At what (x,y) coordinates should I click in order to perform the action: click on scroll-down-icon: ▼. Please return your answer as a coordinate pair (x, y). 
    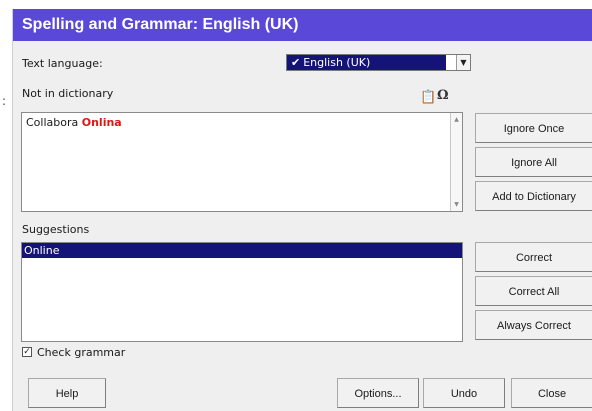
    Looking at the image, I should click on (456, 204).